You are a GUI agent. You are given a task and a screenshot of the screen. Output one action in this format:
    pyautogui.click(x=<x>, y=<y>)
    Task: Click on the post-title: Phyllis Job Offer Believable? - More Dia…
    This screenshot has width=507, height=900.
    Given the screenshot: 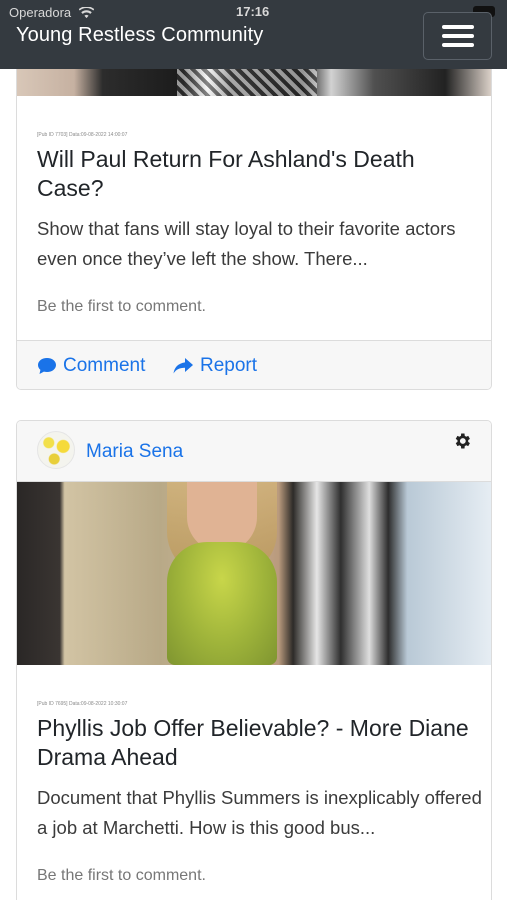 What is the action you would take?
    pyautogui.click(x=257, y=743)
    